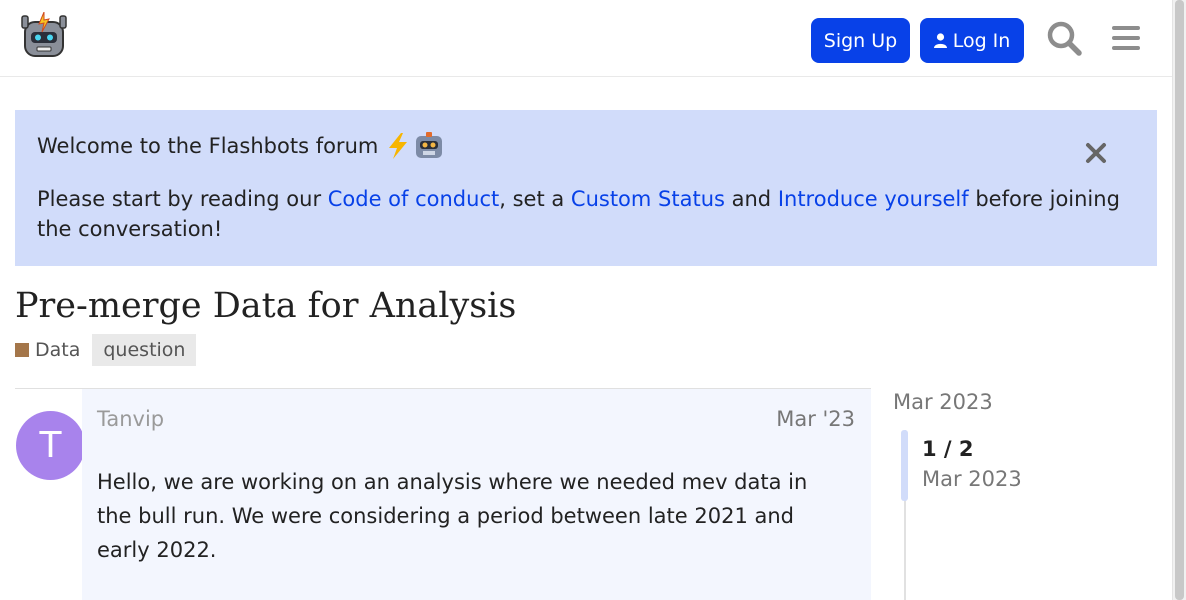 The image size is (1186, 600). Describe the element at coordinates (429, 145) in the screenshot. I see `robot-icon` at that location.